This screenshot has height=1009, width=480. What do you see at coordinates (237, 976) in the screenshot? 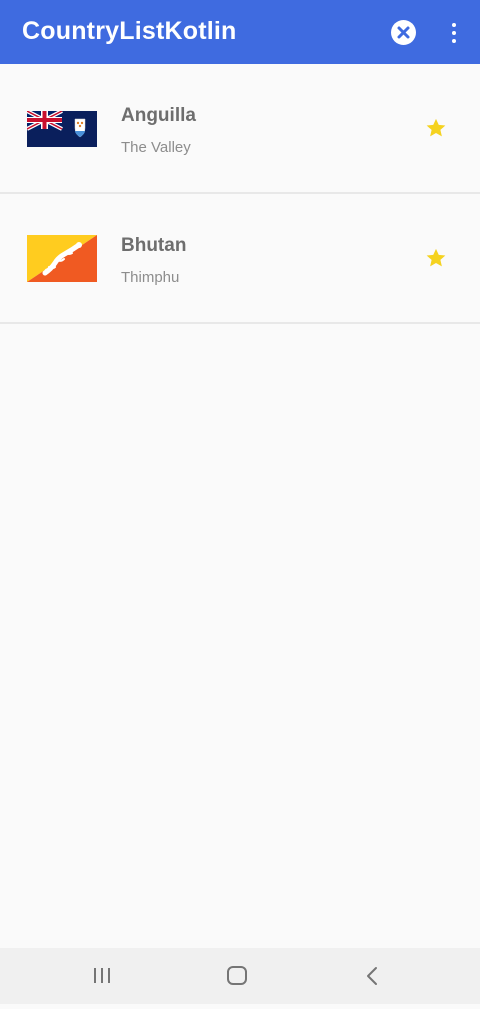
I see `home-icon` at bounding box center [237, 976].